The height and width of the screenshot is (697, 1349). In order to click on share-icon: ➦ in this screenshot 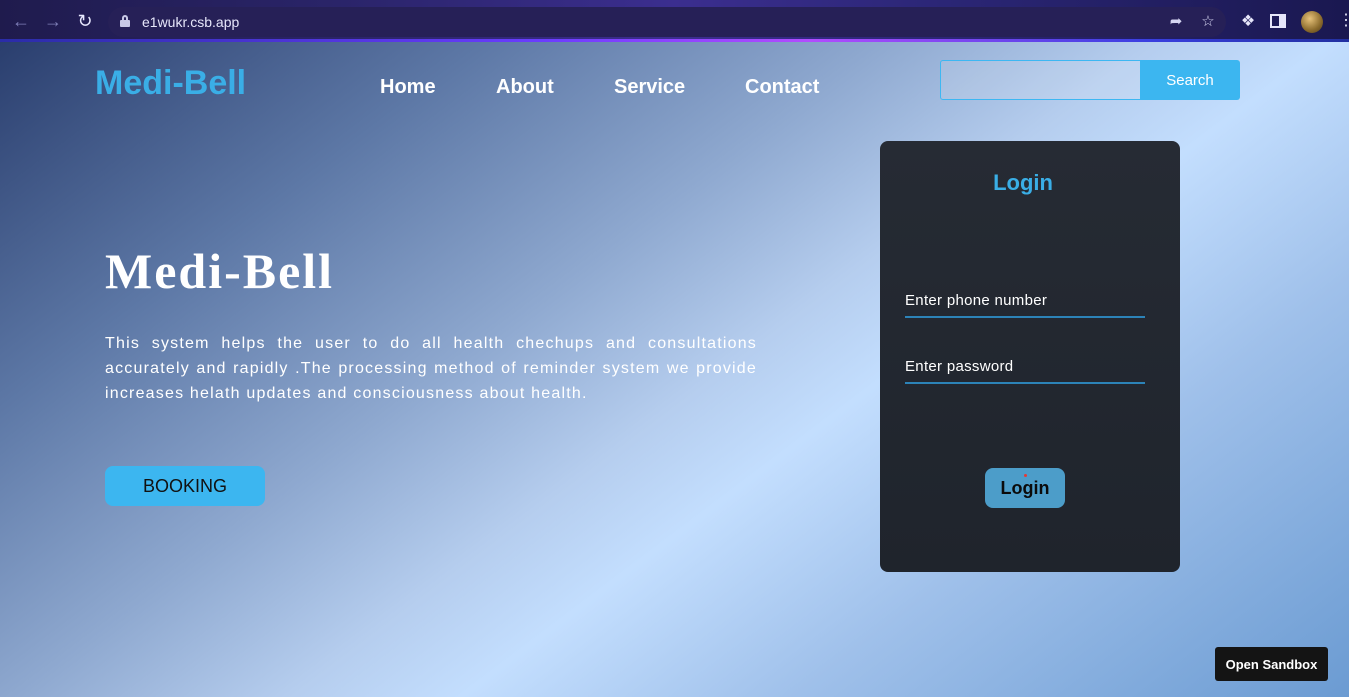, I will do `click(1176, 22)`.